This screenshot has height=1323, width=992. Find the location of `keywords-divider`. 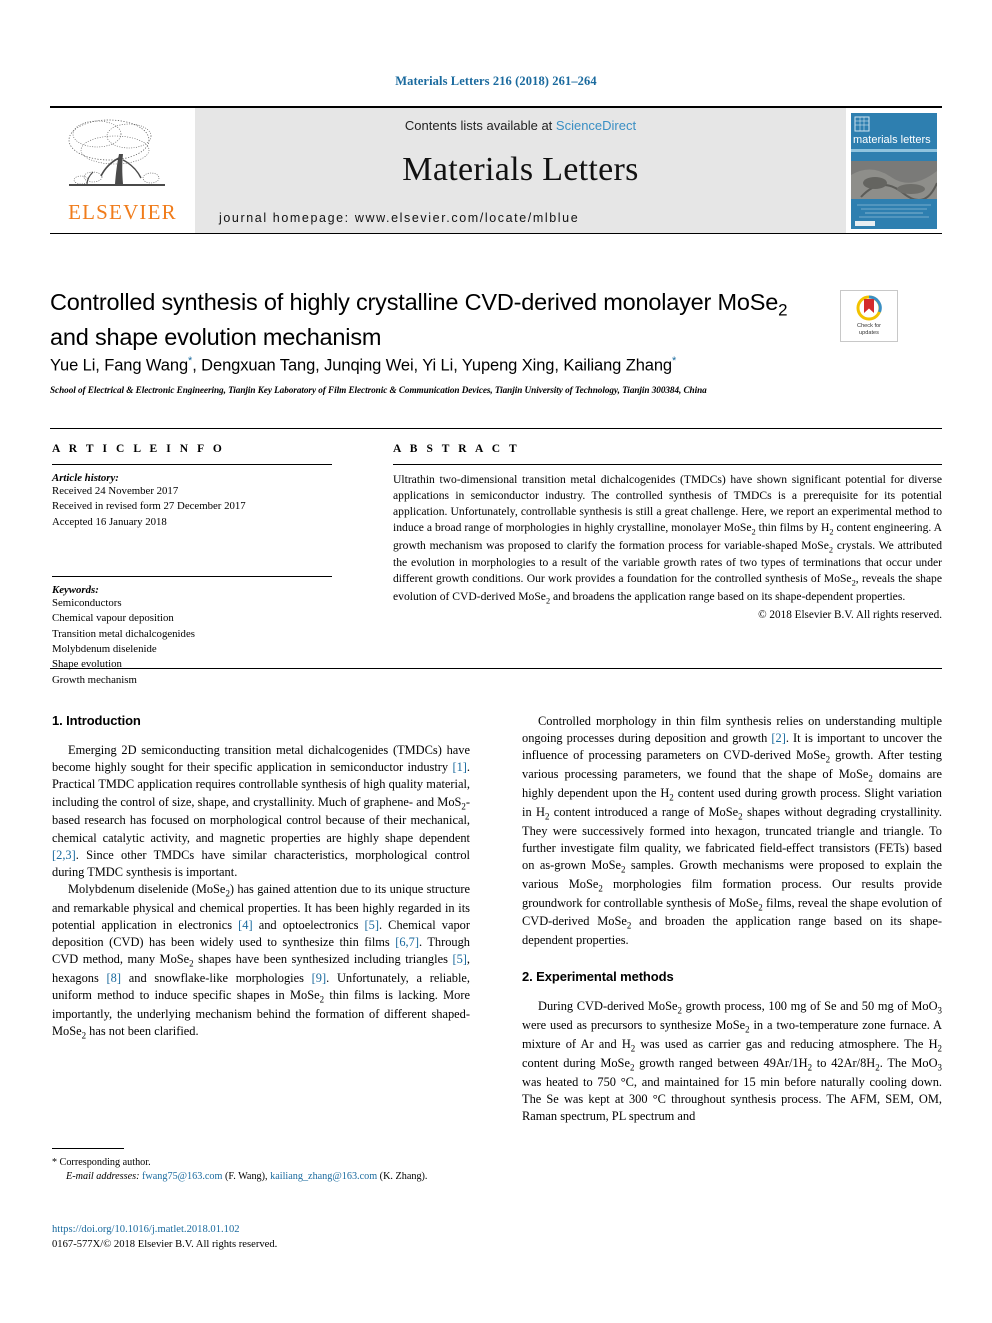

keywords-divider is located at coordinates (192, 576).